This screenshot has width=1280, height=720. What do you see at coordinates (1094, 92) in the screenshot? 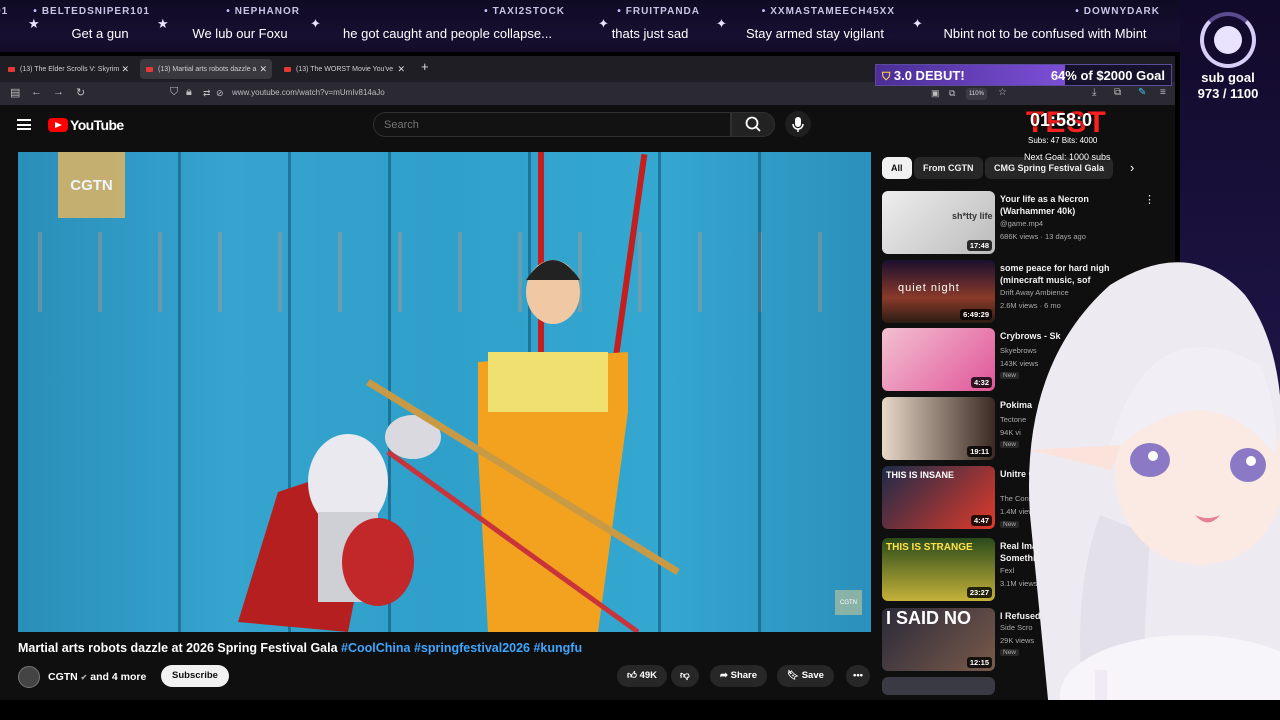
I see `download-icon: ⤓` at bounding box center [1094, 92].